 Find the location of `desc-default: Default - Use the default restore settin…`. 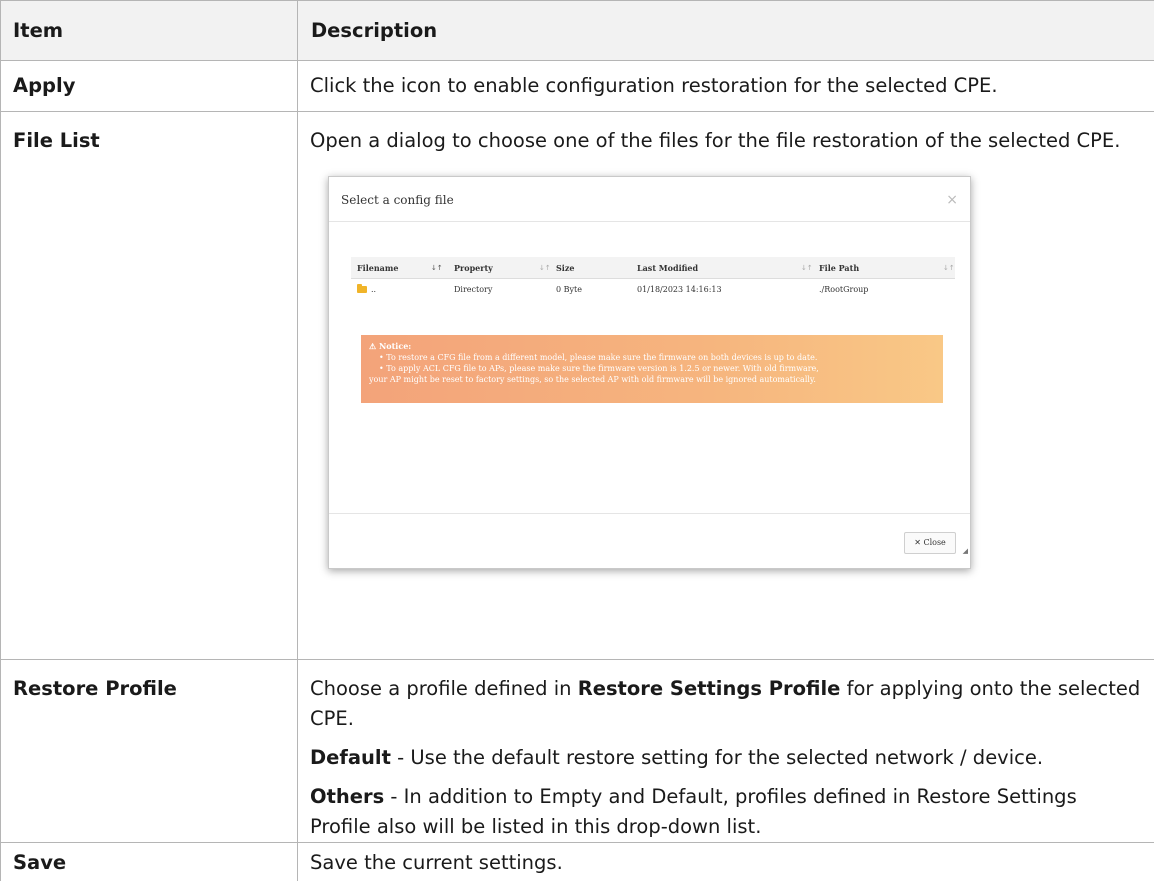

desc-default: Default - Use the default restore settin… is located at coordinates (726, 758).